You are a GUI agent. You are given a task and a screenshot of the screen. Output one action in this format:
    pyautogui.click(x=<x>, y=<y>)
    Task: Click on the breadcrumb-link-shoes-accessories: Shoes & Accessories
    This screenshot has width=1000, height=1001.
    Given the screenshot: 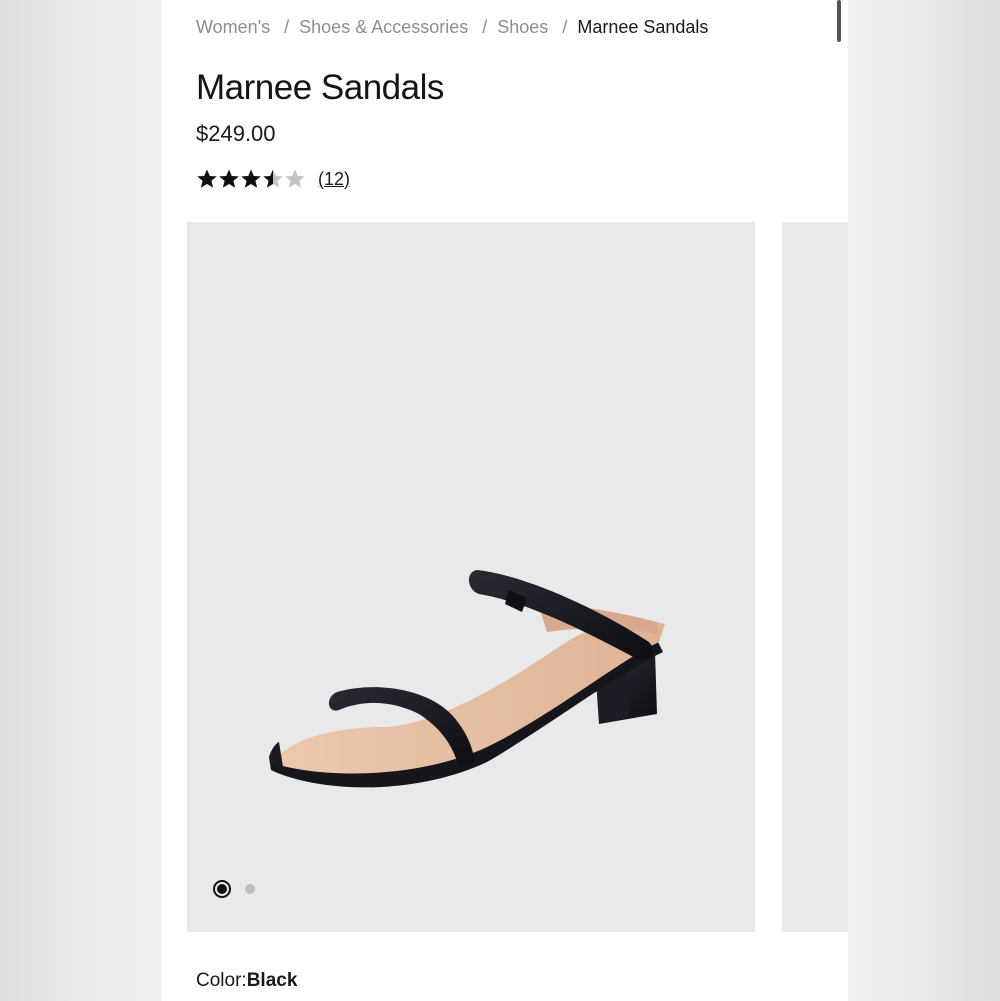 What is the action you would take?
    pyautogui.click(x=383, y=27)
    